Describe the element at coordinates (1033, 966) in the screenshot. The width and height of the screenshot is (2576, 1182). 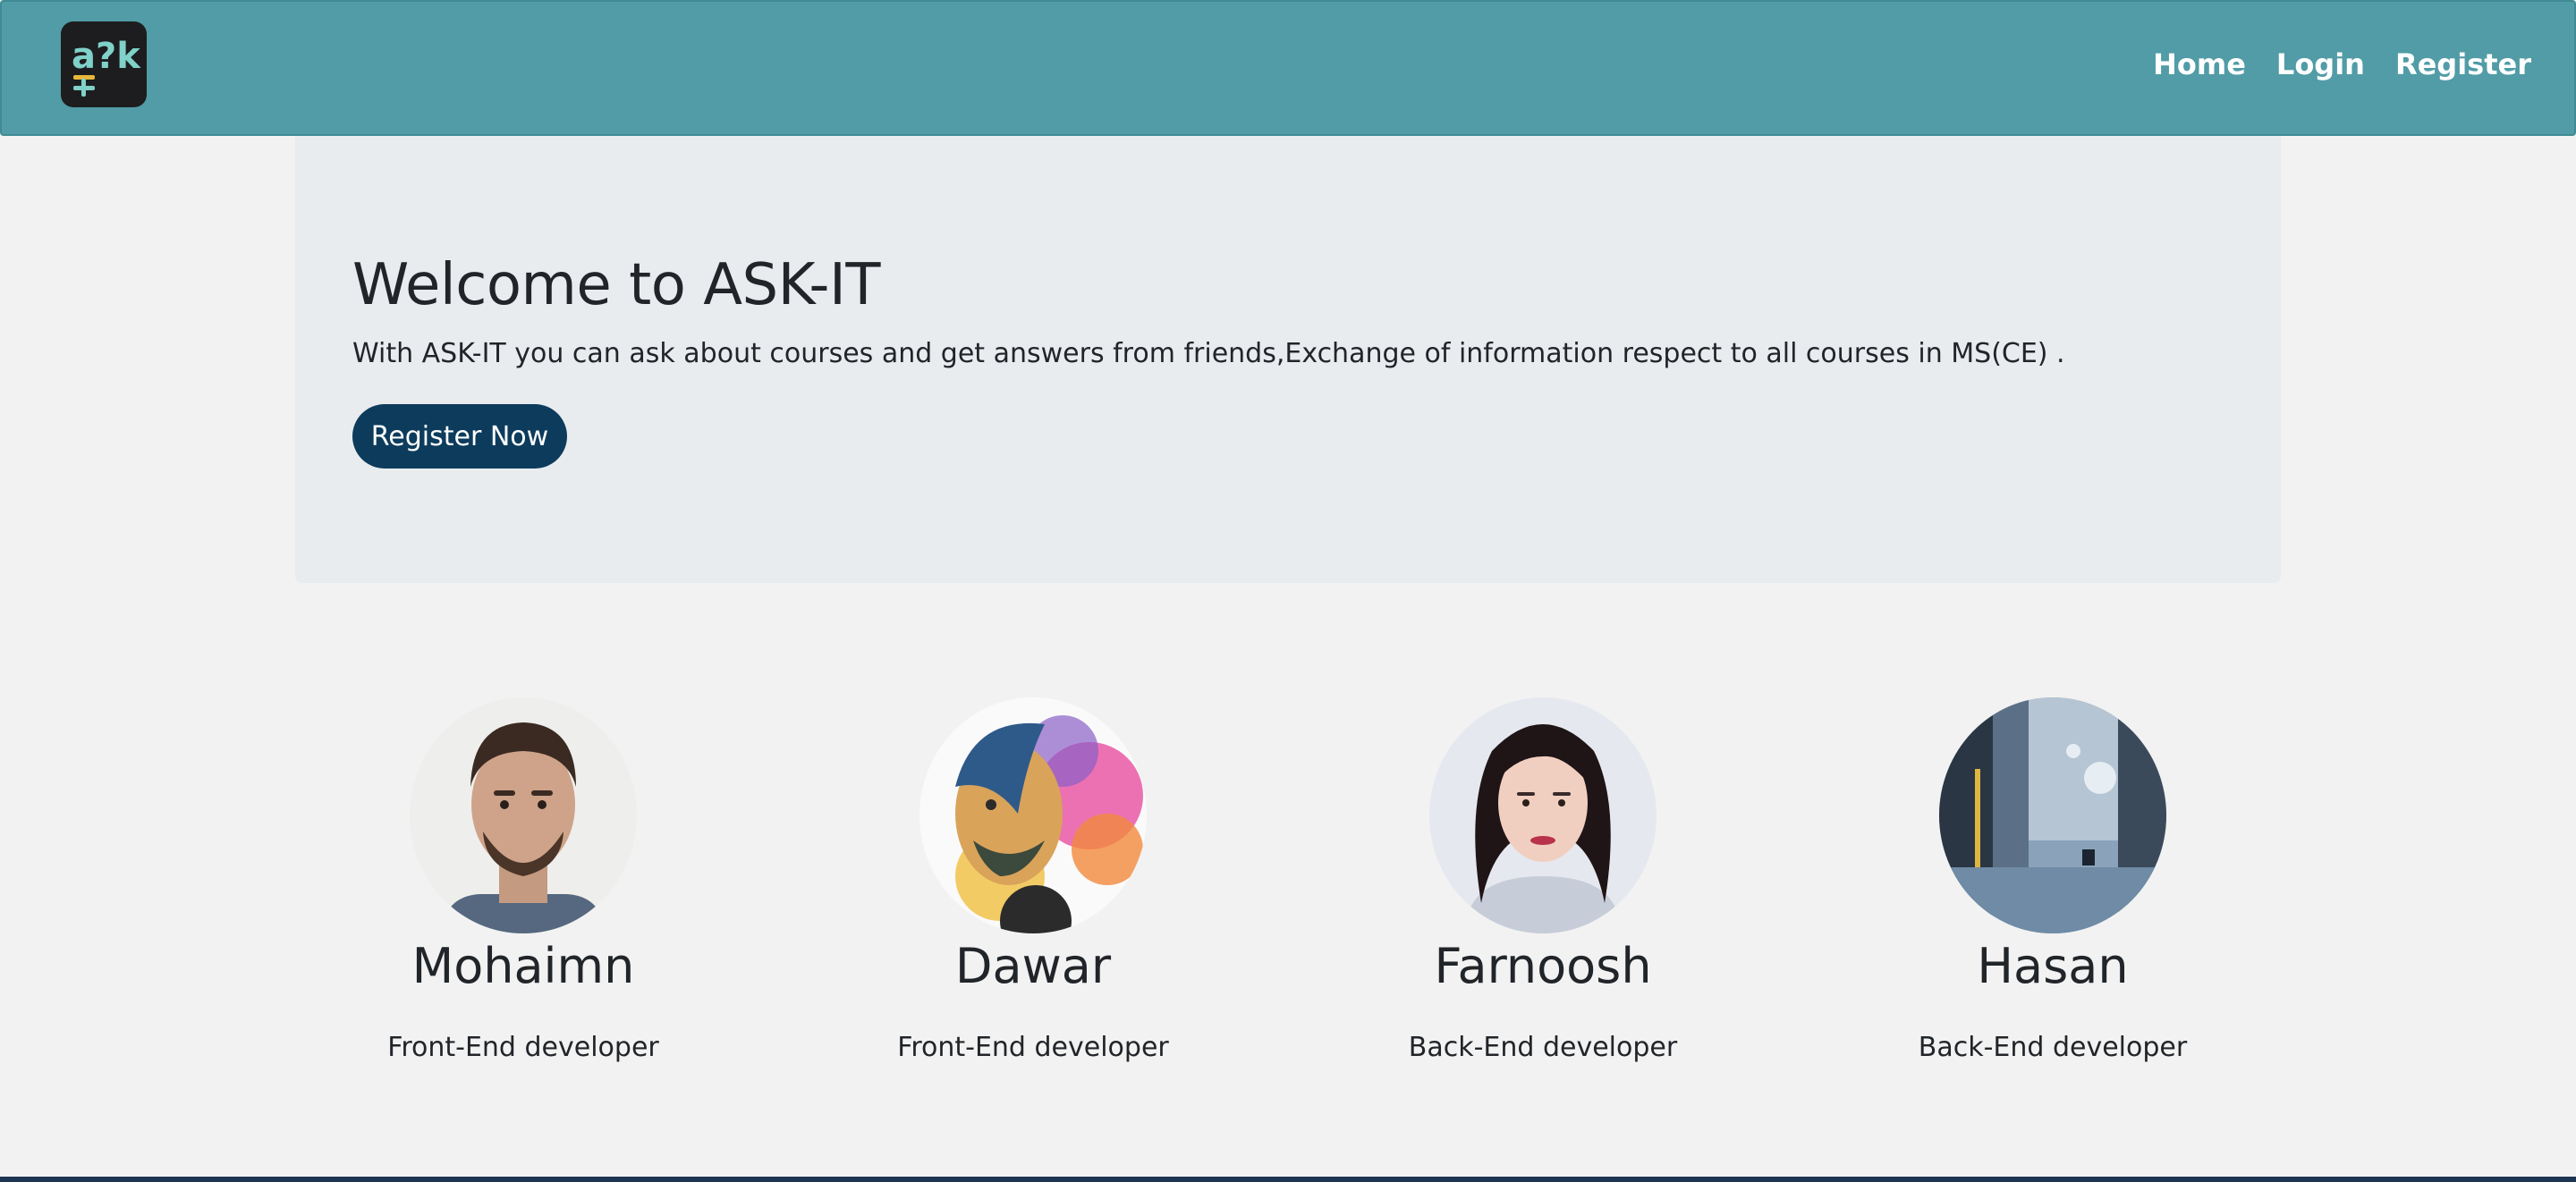
I see `team-member-name: Dawar` at that location.